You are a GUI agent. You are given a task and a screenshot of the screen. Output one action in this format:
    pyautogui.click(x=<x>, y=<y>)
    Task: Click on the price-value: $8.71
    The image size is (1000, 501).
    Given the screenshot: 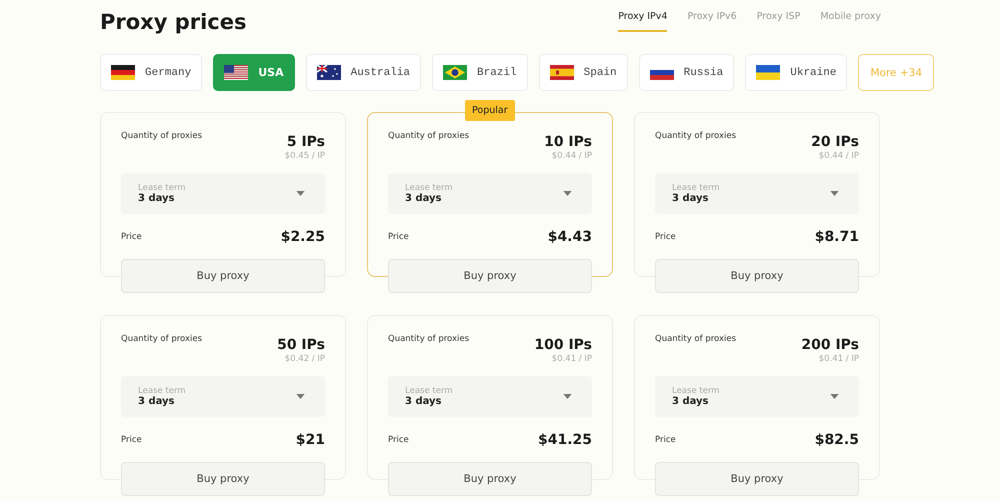 What is the action you would take?
    pyautogui.click(x=836, y=237)
    